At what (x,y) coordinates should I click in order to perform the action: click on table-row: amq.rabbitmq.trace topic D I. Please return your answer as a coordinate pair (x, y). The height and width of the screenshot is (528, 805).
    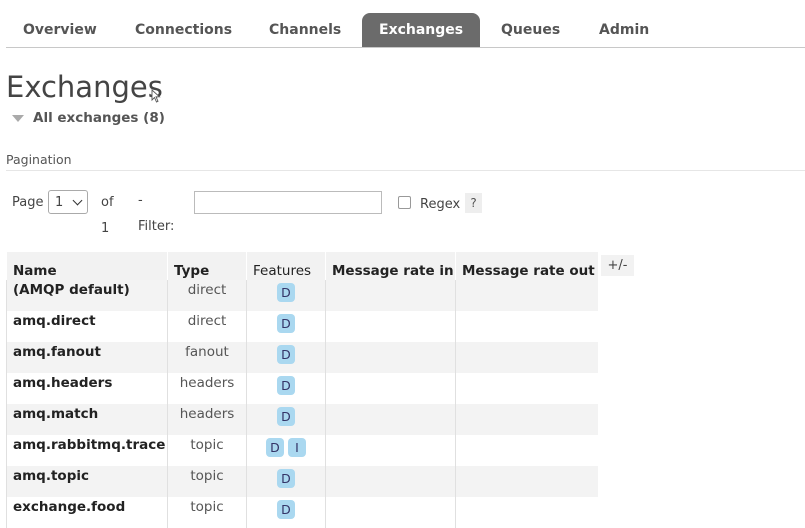
    Looking at the image, I should click on (302, 450).